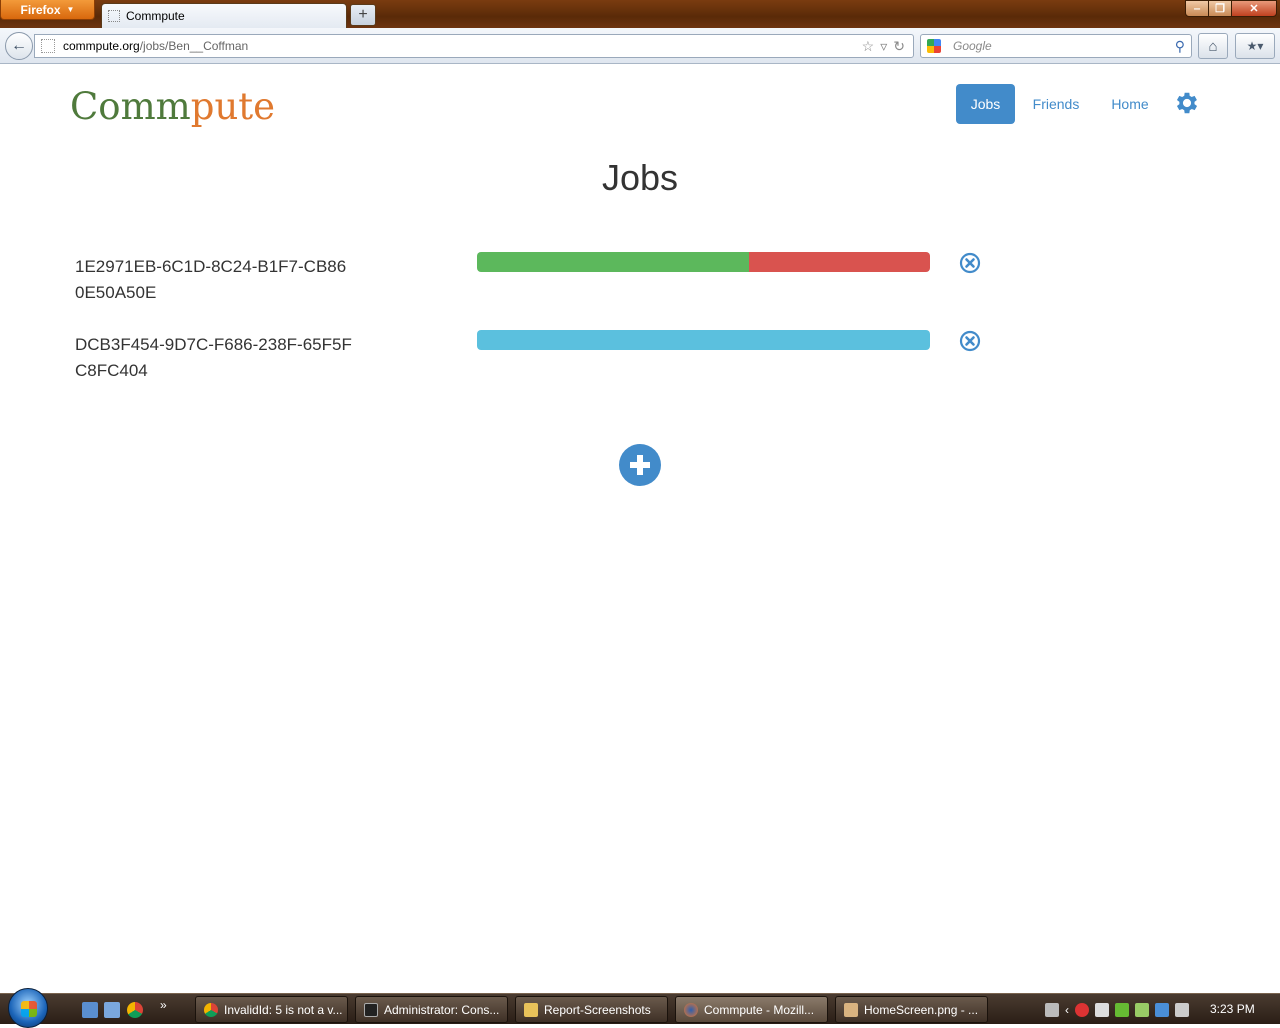  I want to click on signal-icon, so click(1142, 1009).